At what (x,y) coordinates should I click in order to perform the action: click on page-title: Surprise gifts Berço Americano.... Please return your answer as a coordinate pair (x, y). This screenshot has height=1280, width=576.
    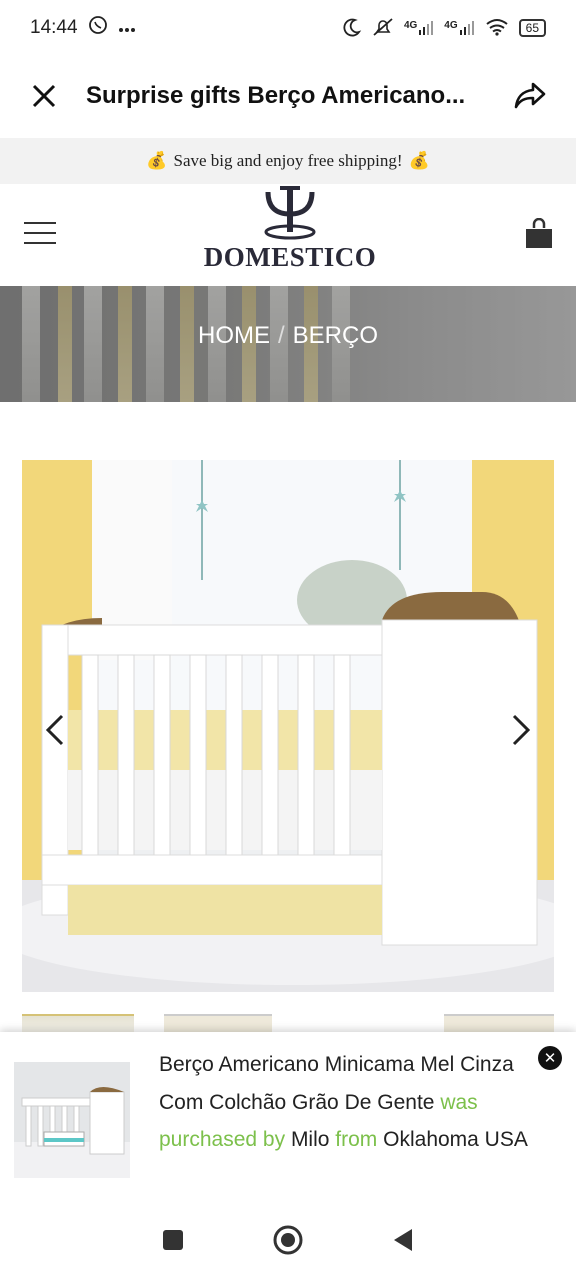
    Looking at the image, I should click on (276, 95).